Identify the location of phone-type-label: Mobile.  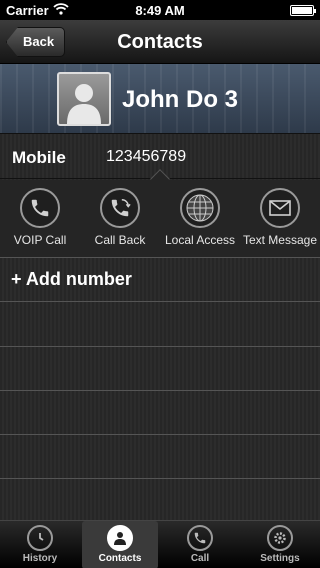
(39, 157).